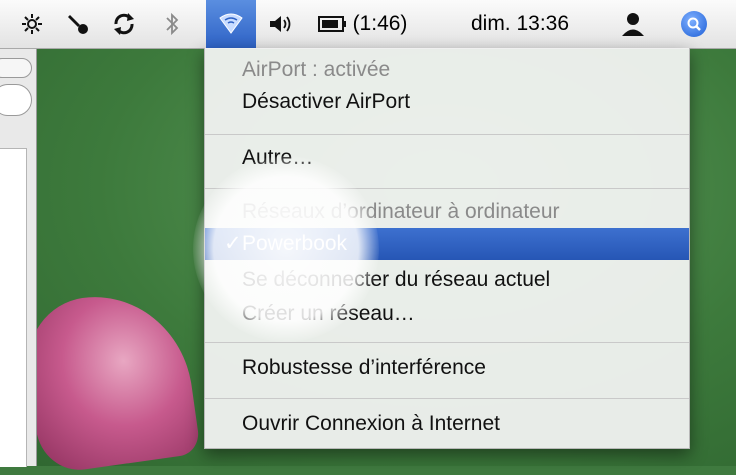 This screenshot has height=475, width=736. Describe the element at coordinates (281, 24) in the screenshot. I see `volume-icon` at that location.